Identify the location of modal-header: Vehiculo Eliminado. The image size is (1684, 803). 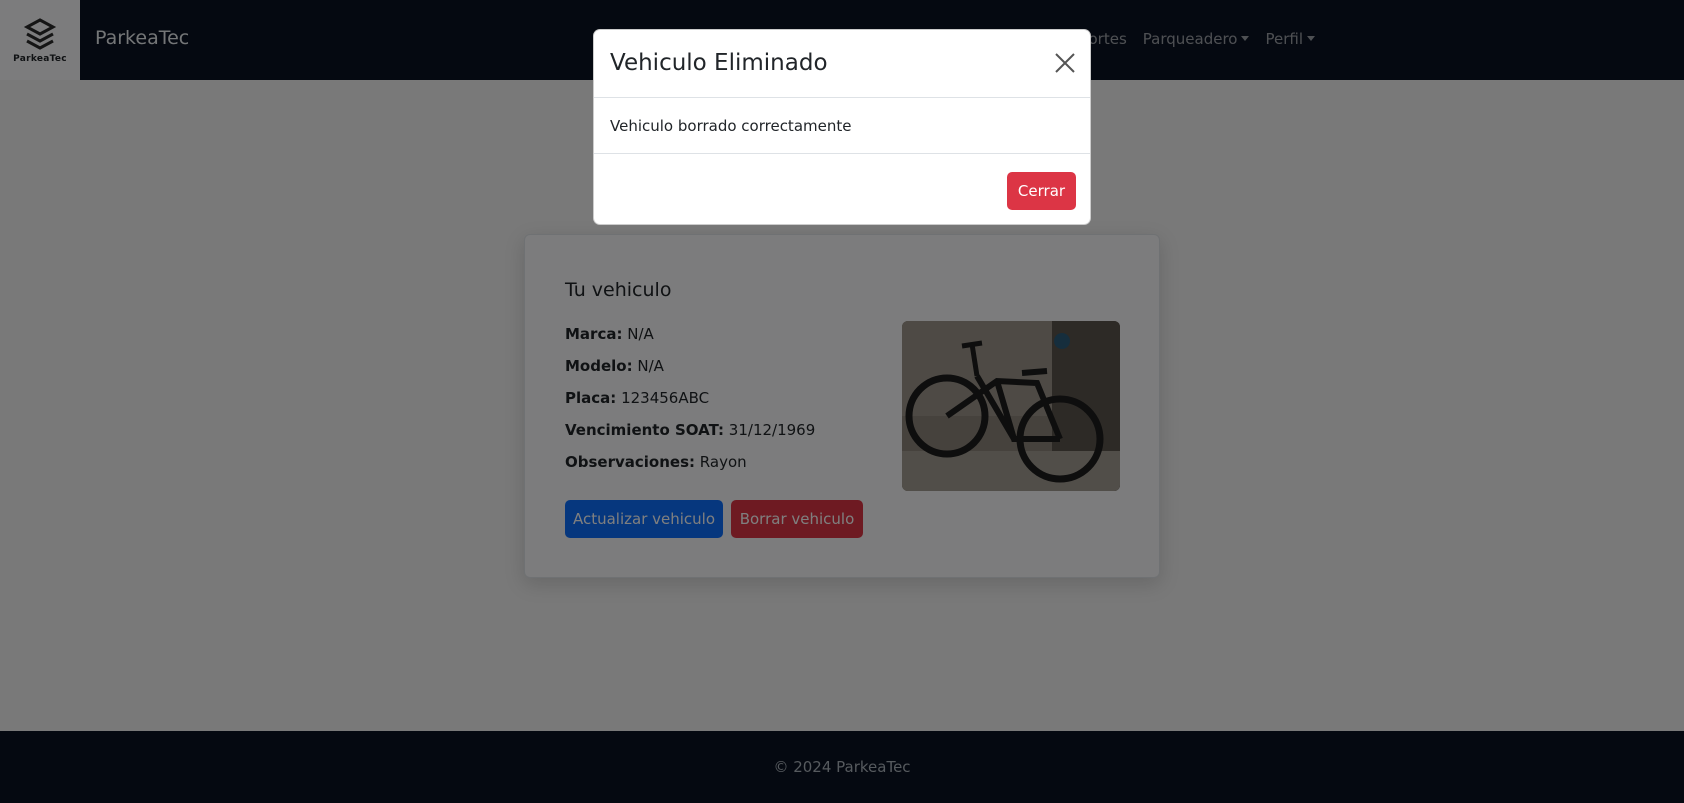
(842, 64).